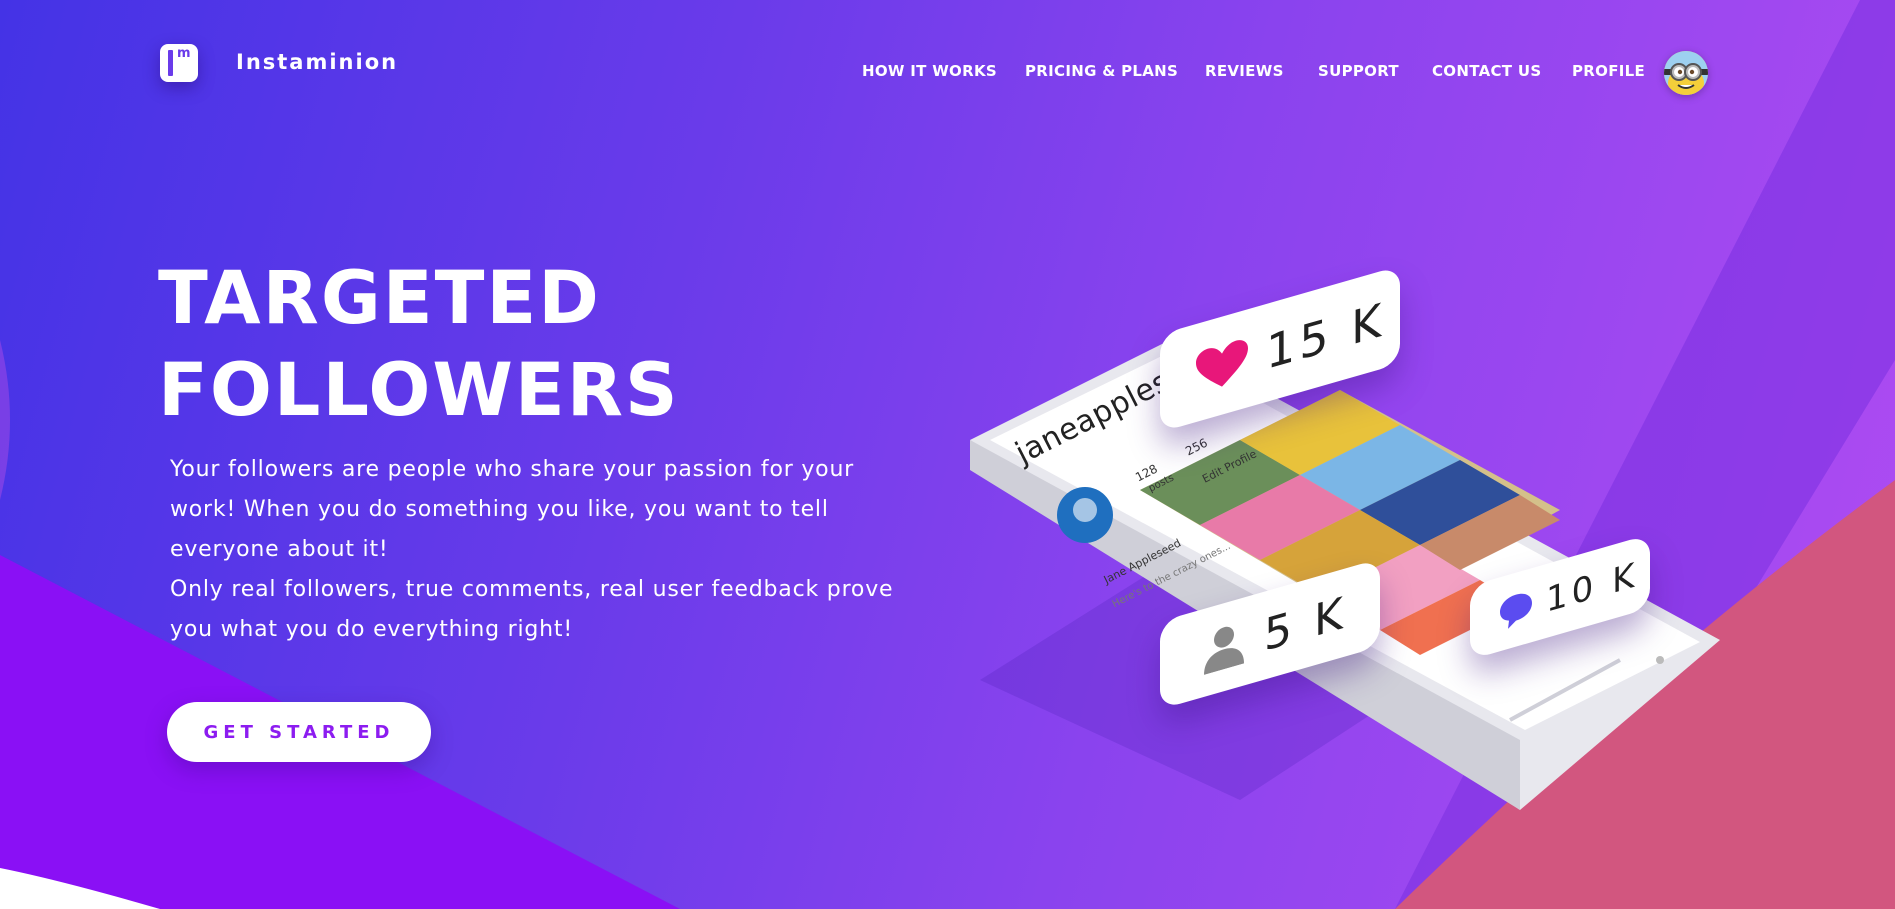 The width and height of the screenshot is (1895, 909). Describe the element at coordinates (1305, 624) in the screenshot. I see `followers-count: 5 K` at that location.